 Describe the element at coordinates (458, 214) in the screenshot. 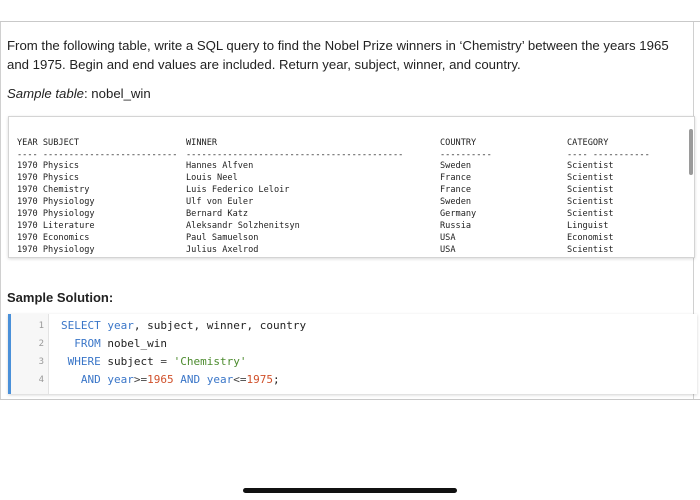

I see `cell-country: Germany` at that location.